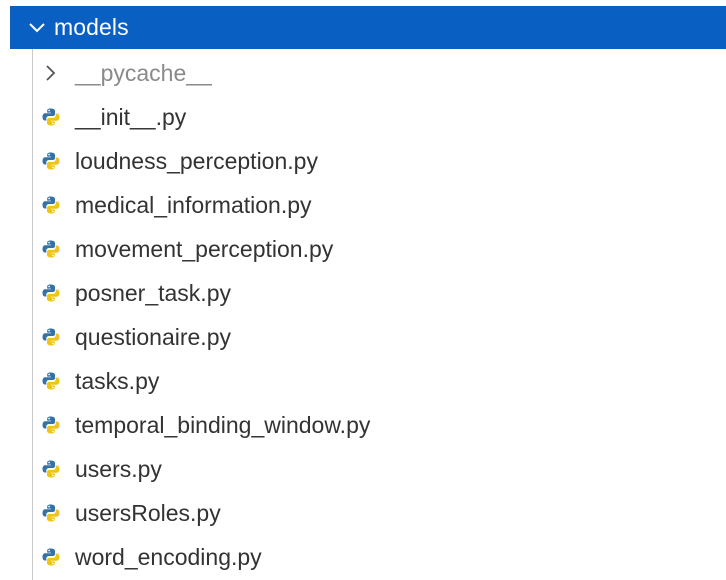 The image size is (726, 580). Describe the element at coordinates (91, 27) in the screenshot. I see `folder-label: models` at that location.